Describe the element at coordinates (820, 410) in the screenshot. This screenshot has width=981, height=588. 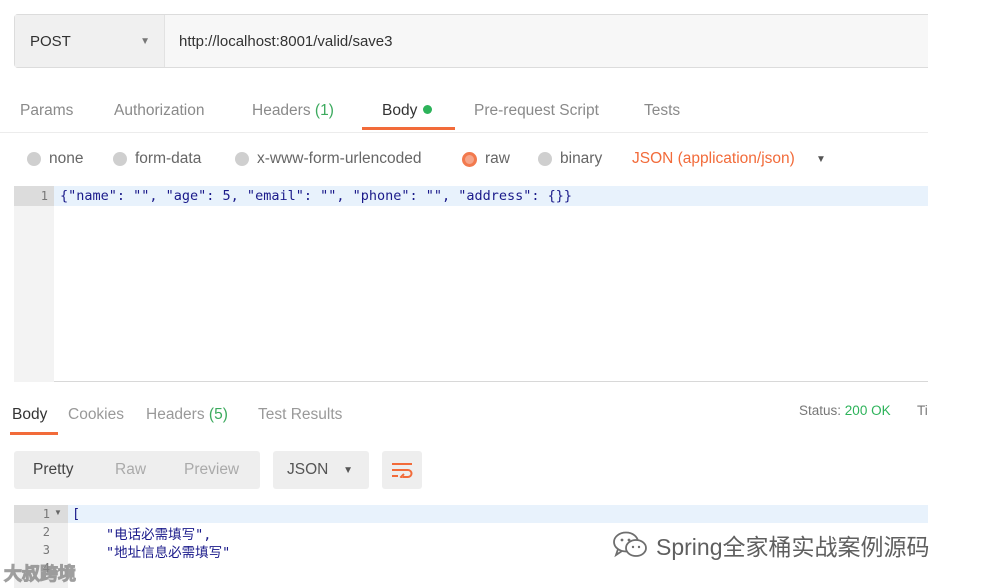
I see `status-label: Status:` at that location.